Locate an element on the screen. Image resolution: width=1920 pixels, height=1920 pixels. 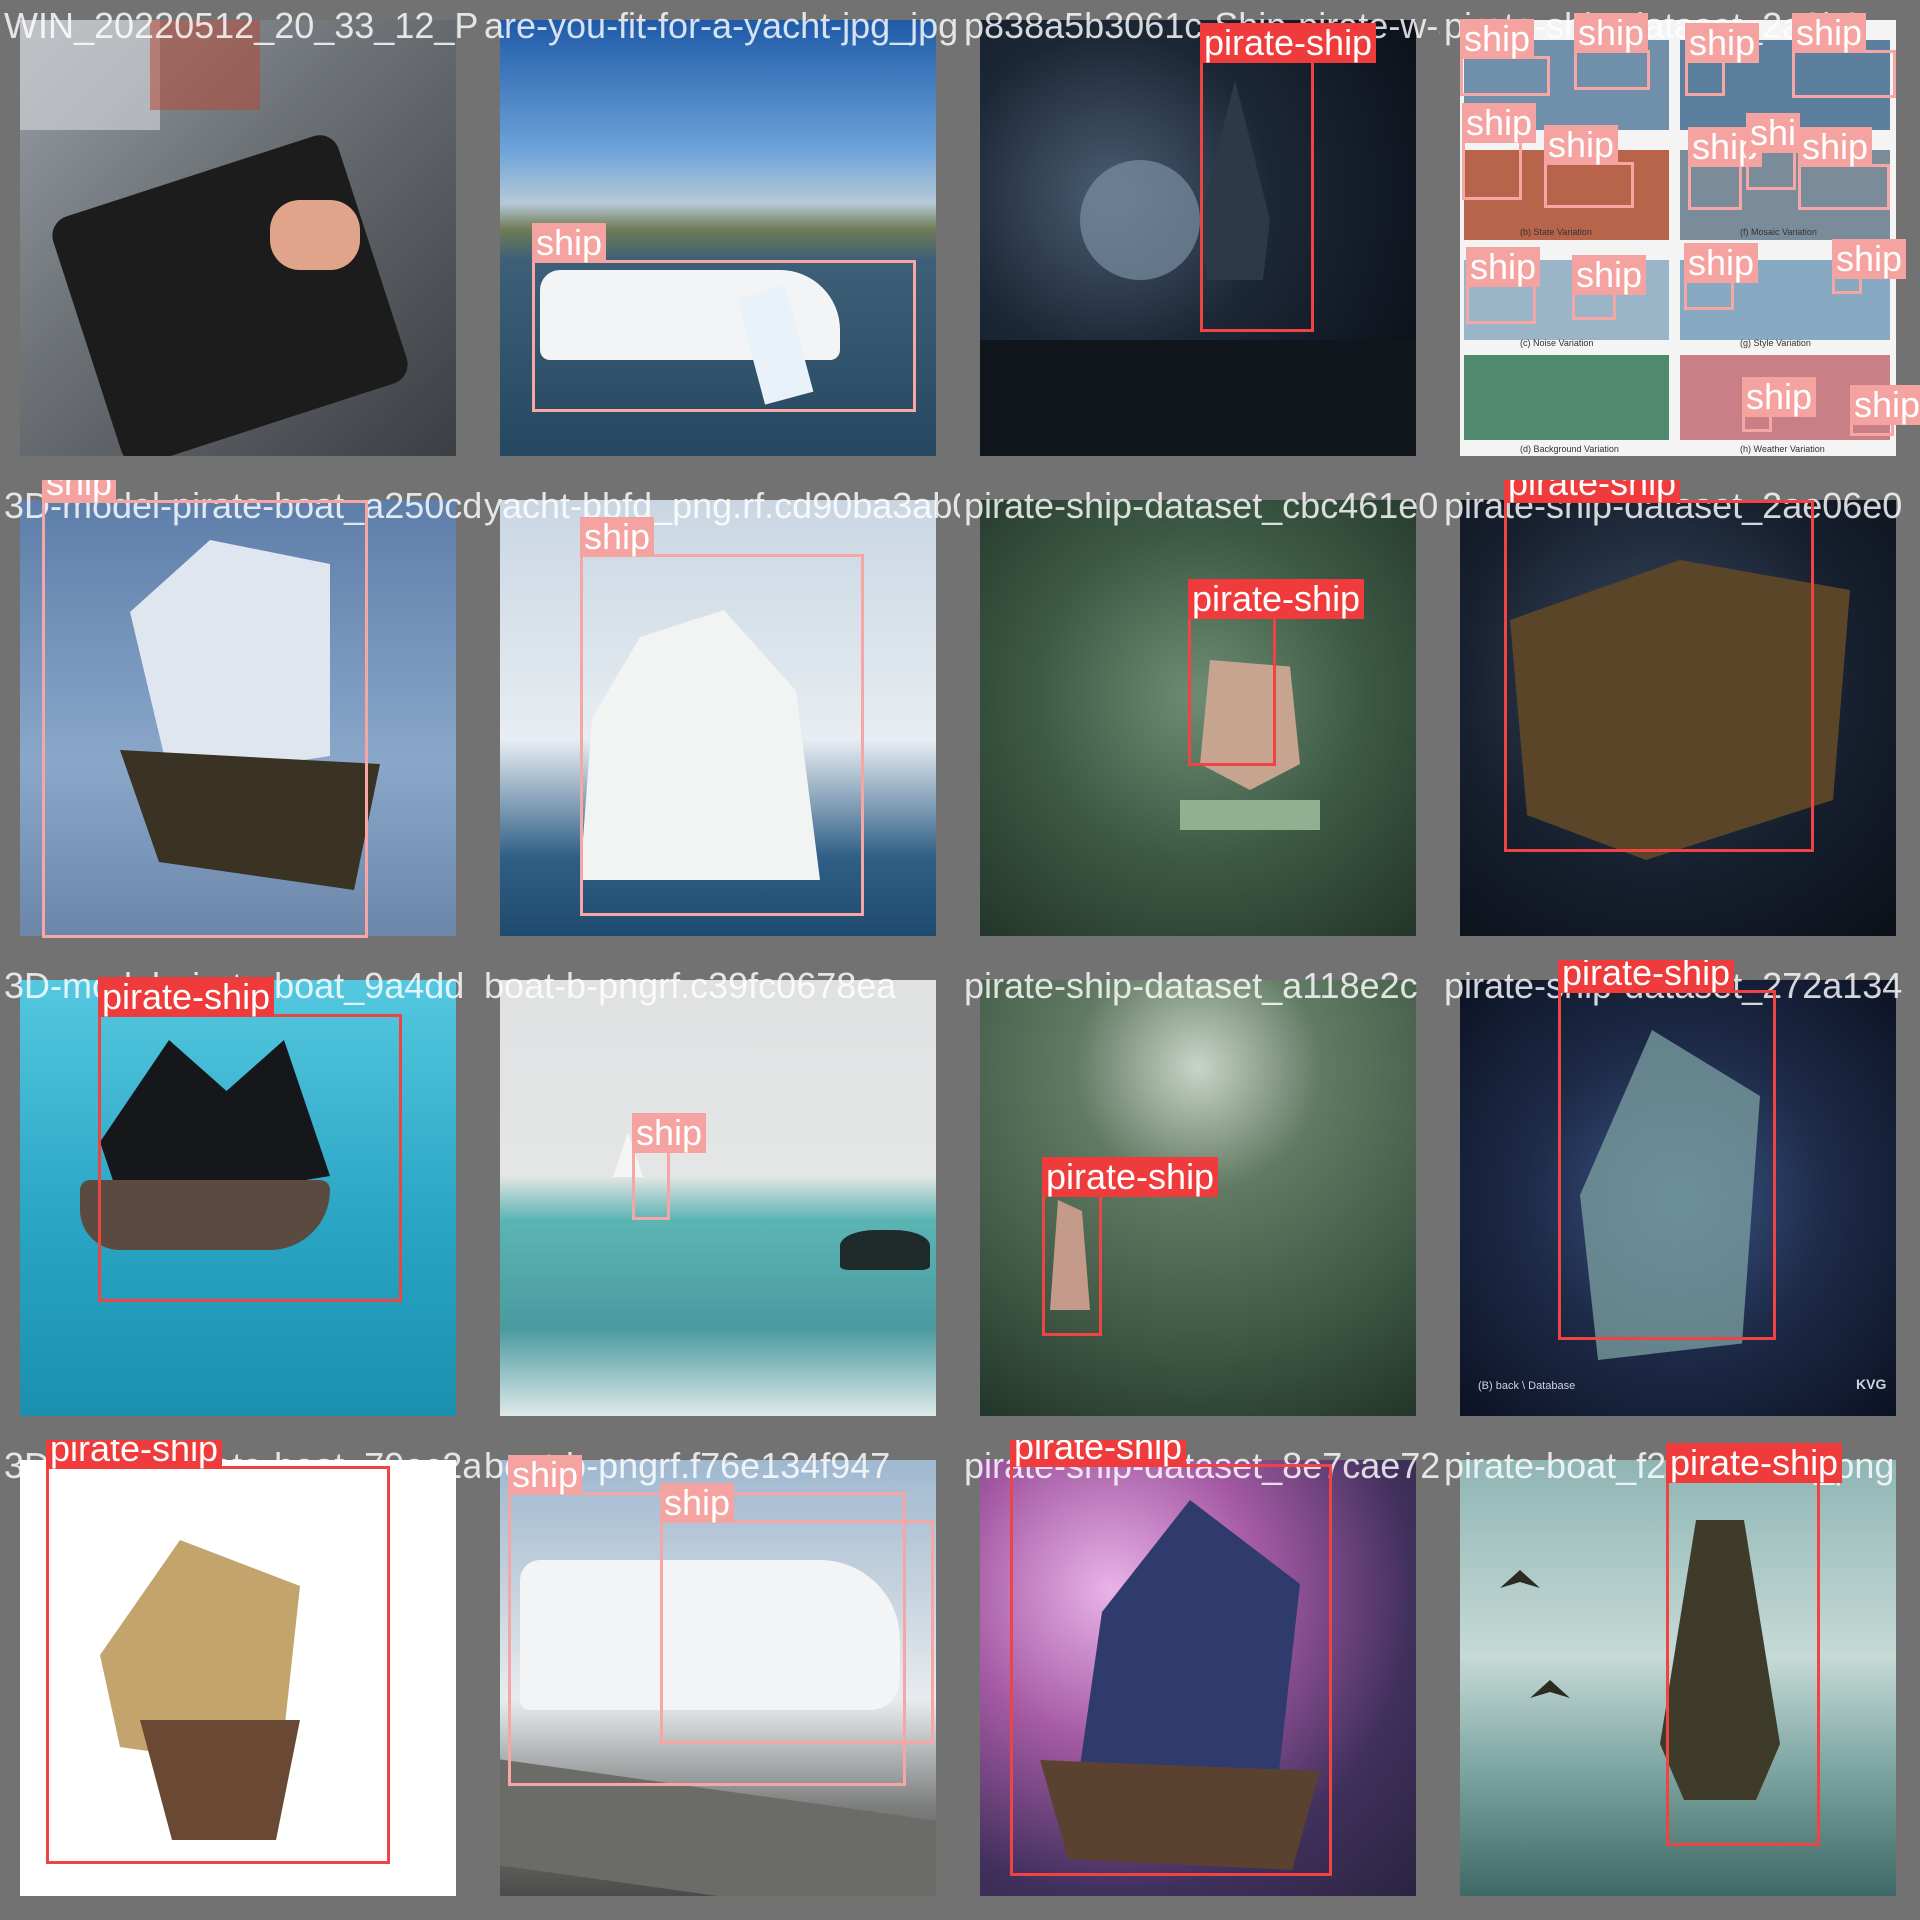
detection-label: shi is located at coordinates (1773, 133).